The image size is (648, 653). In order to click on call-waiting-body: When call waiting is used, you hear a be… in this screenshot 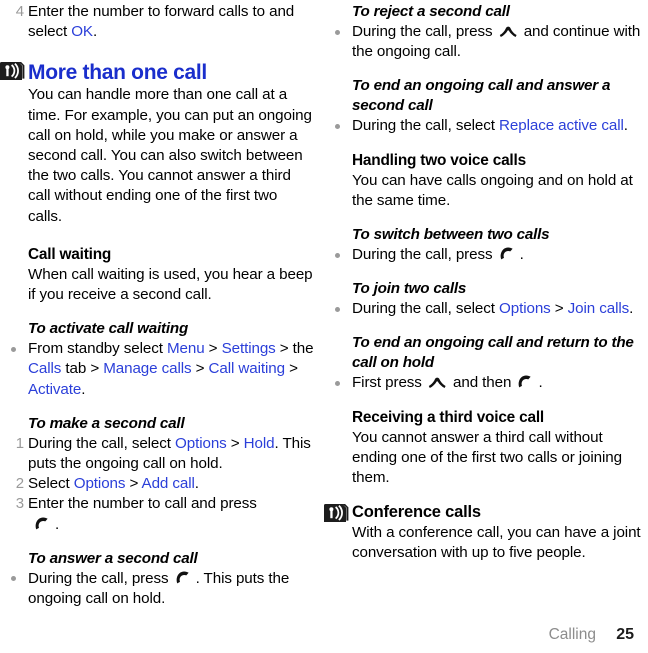, I will do `click(170, 284)`.